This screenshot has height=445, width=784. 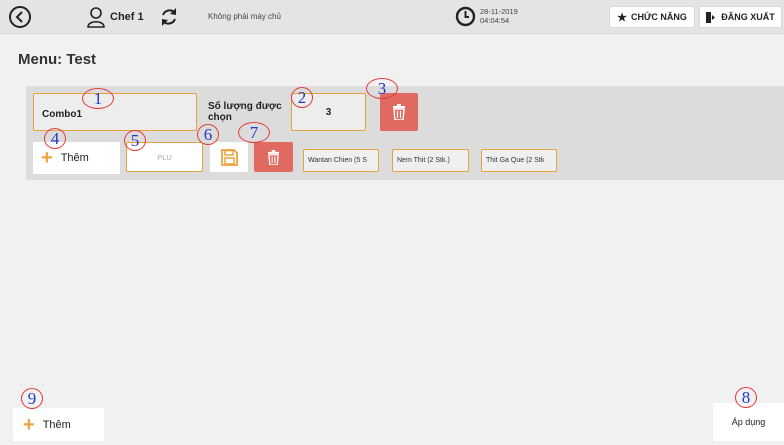 What do you see at coordinates (55, 138) in the screenshot?
I see `annotation-marker-4: 4` at bounding box center [55, 138].